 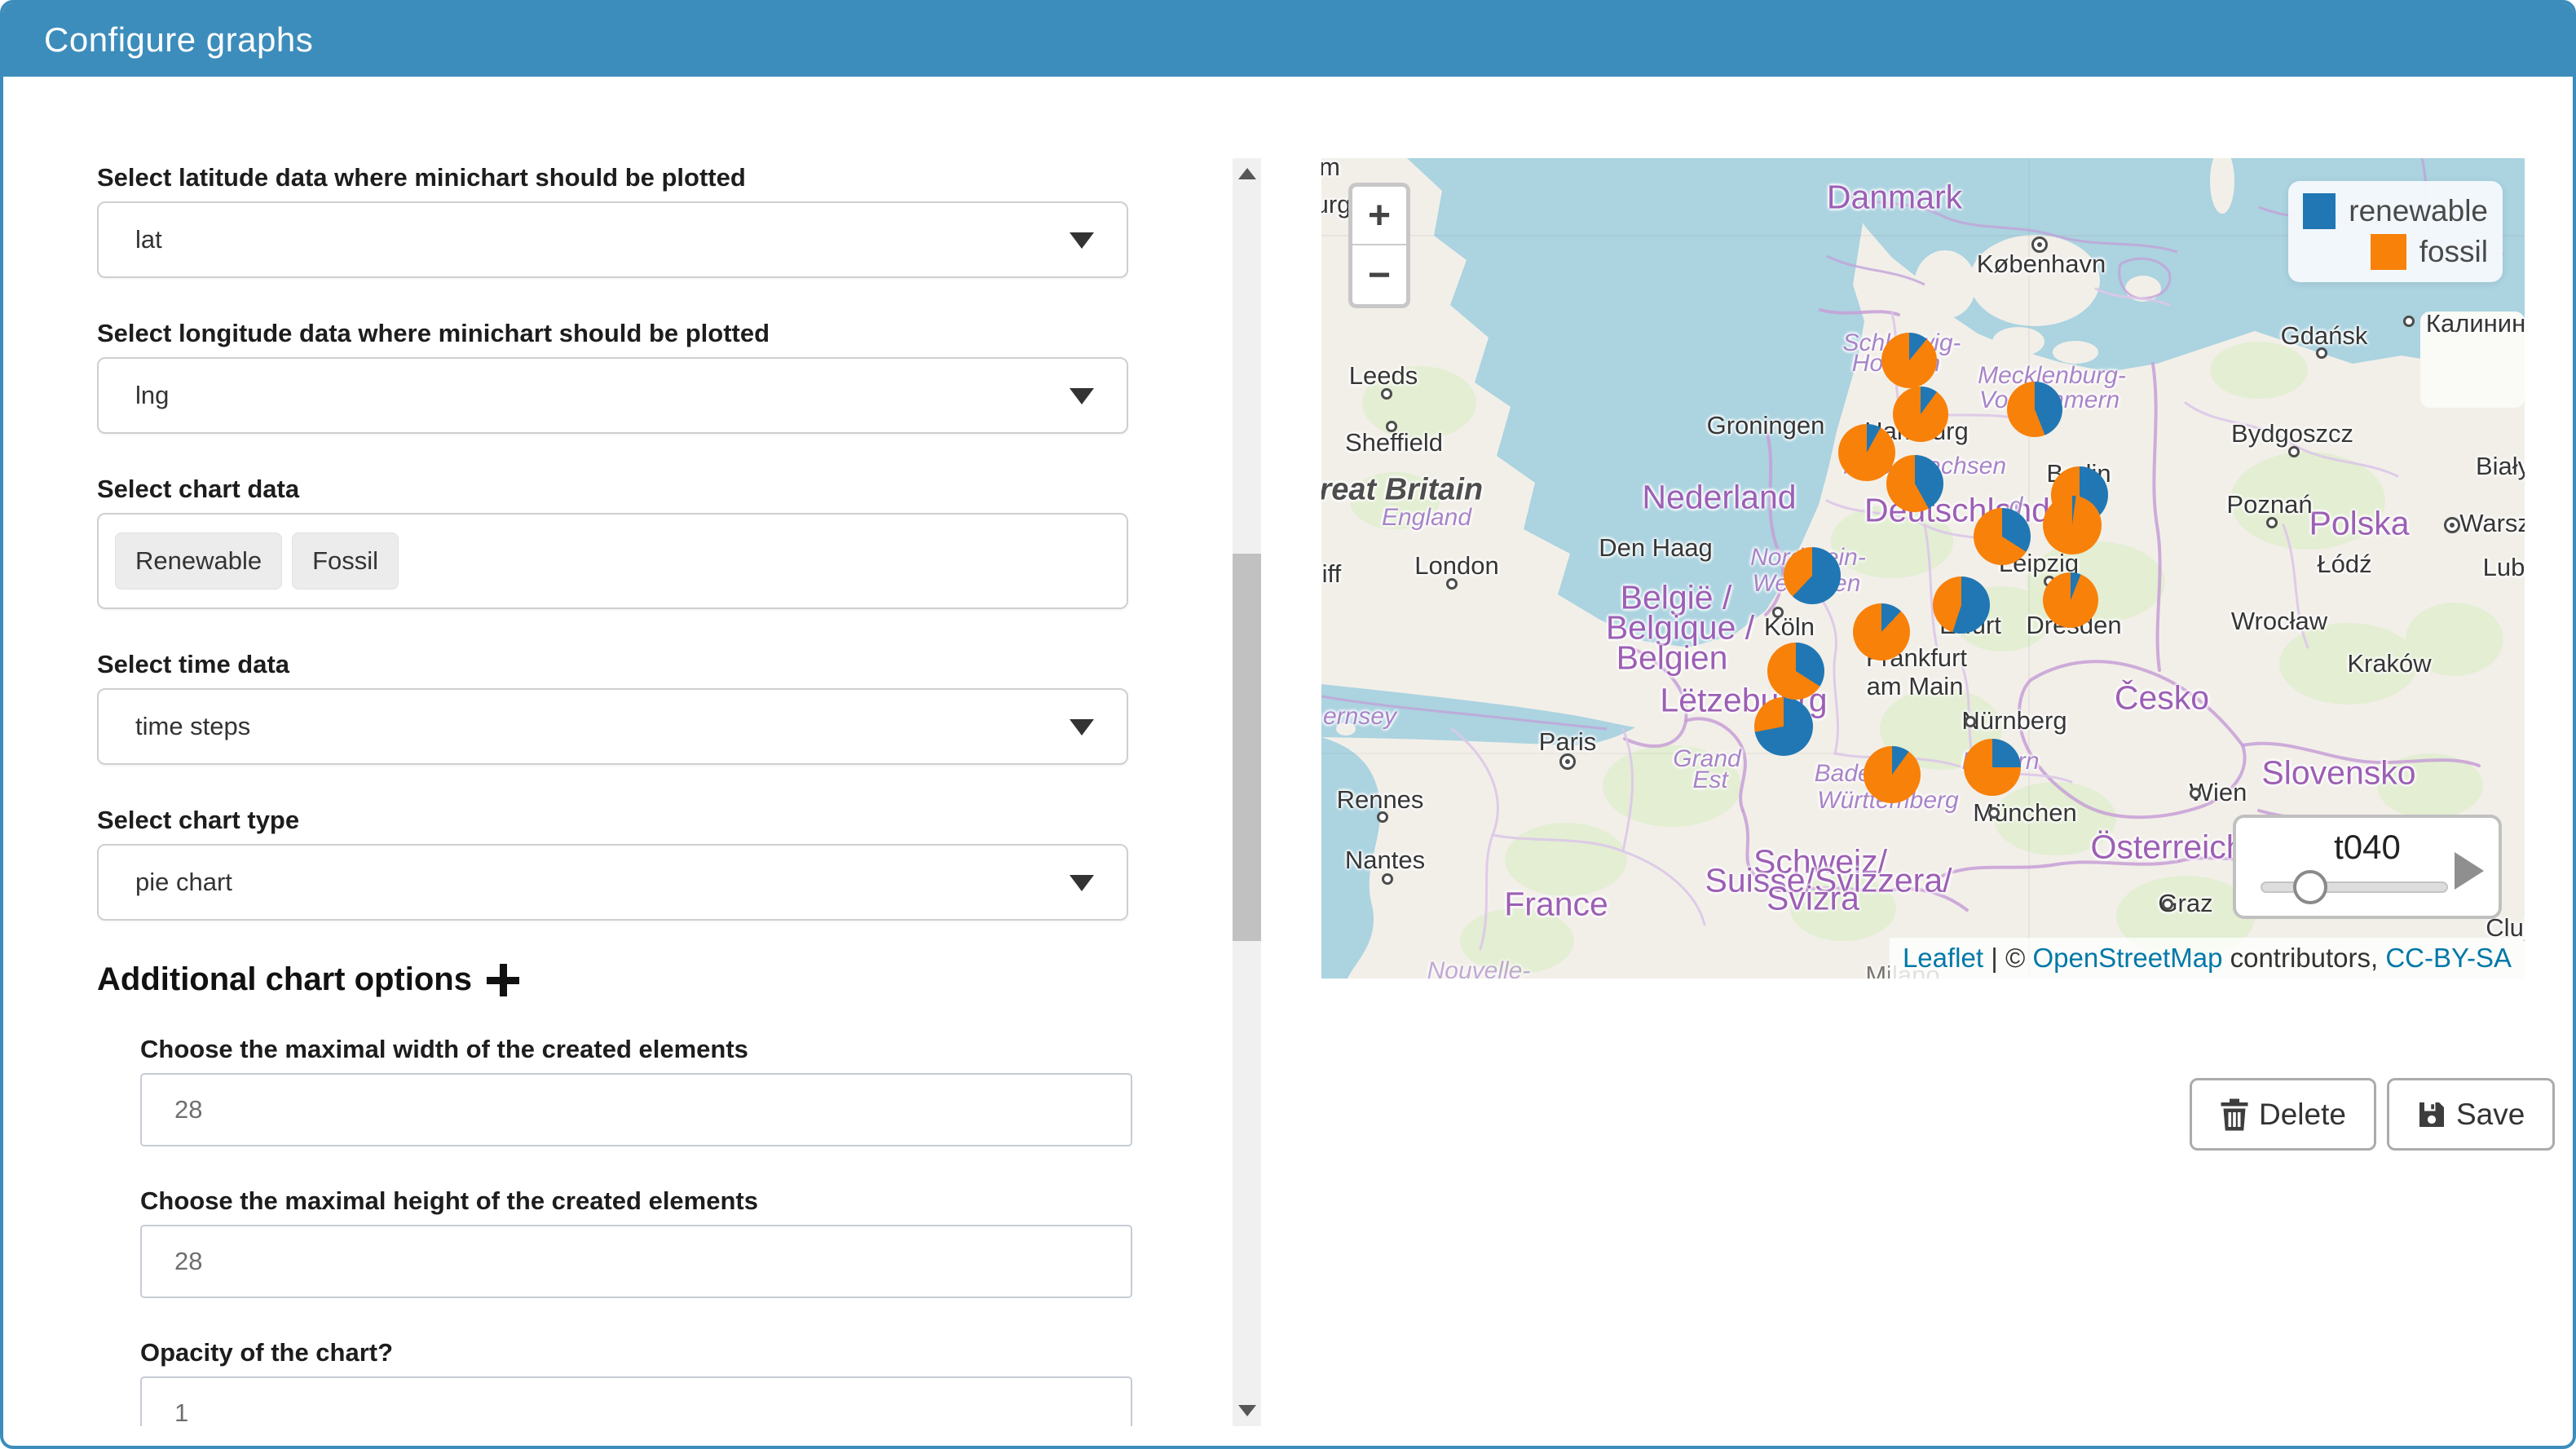 What do you see at coordinates (2302, 1114) in the screenshot?
I see `delete-button-label: Delete` at bounding box center [2302, 1114].